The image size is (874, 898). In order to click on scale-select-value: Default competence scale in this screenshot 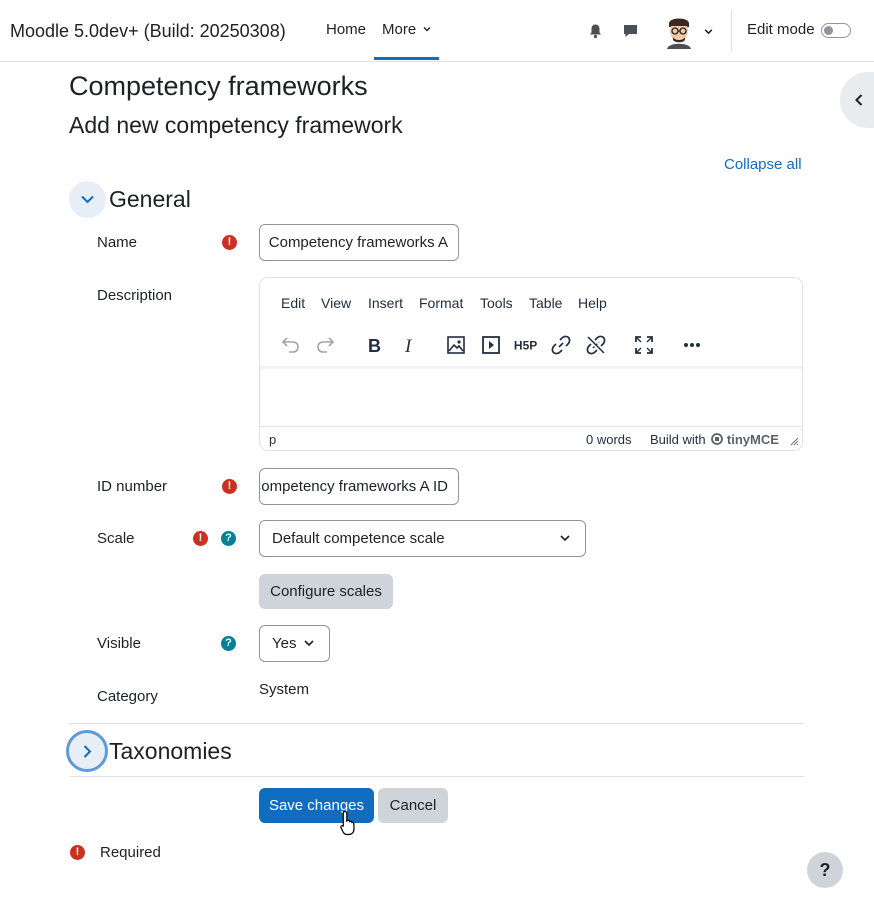, I will do `click(358, 538)`.